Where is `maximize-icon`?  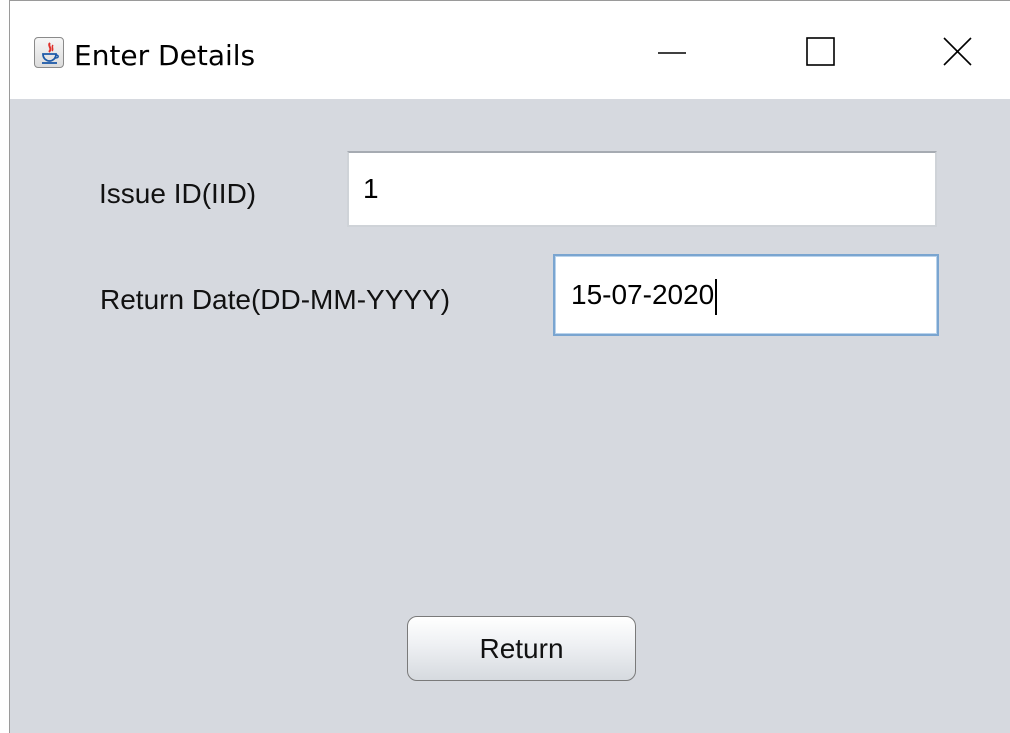
maximize-icon is located at coordinates (820, 51).